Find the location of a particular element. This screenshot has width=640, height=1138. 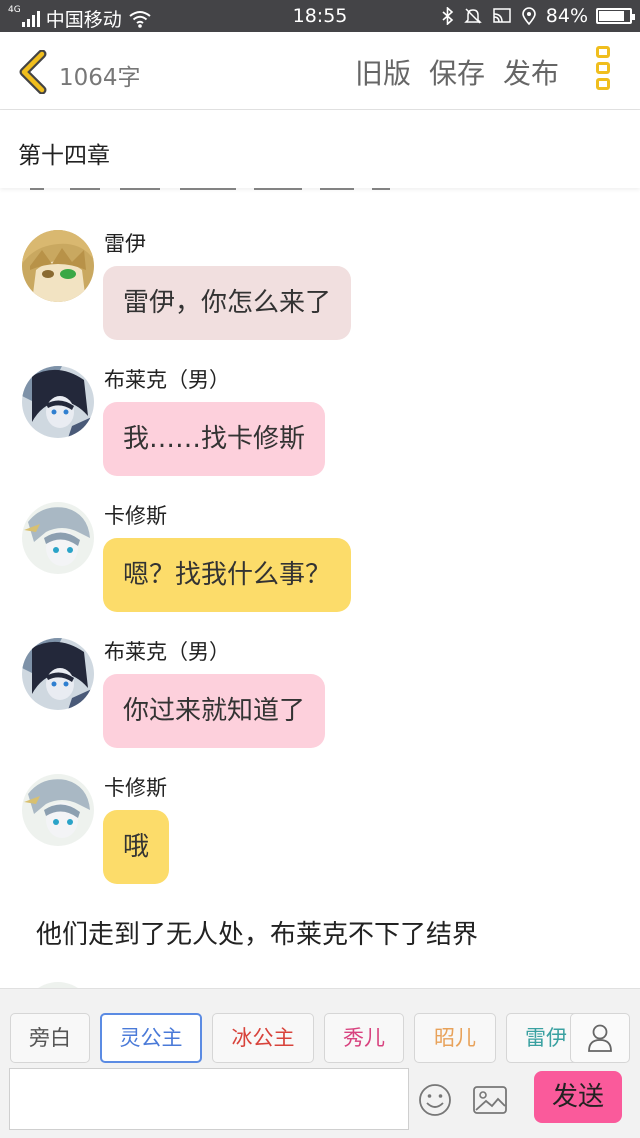

message-bubble: 嗯？找我什么事？ is located at coordinates (227, 575).